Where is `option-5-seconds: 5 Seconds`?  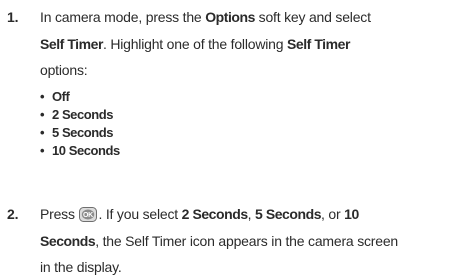
option-5-seconds: 5 Seconds is located at coordinates (288, 214).